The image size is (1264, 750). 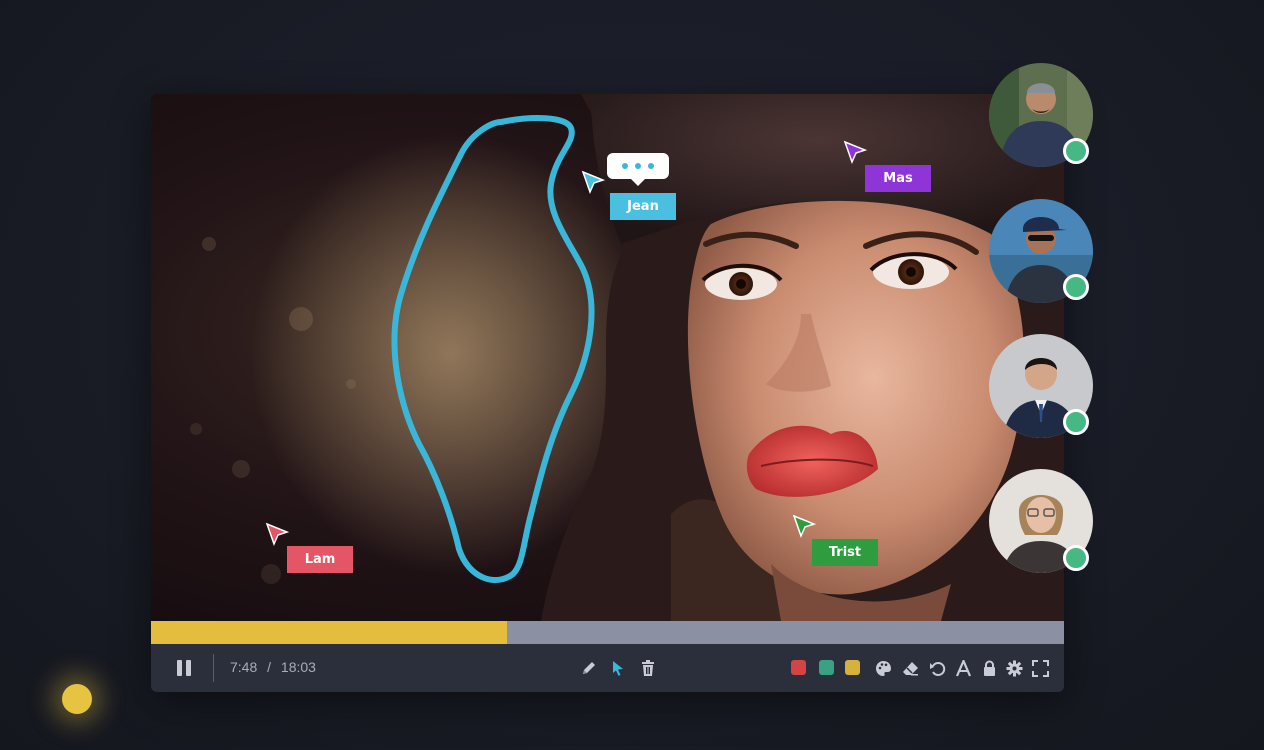 I want to click on undo-button, so click(x=937, y=668).